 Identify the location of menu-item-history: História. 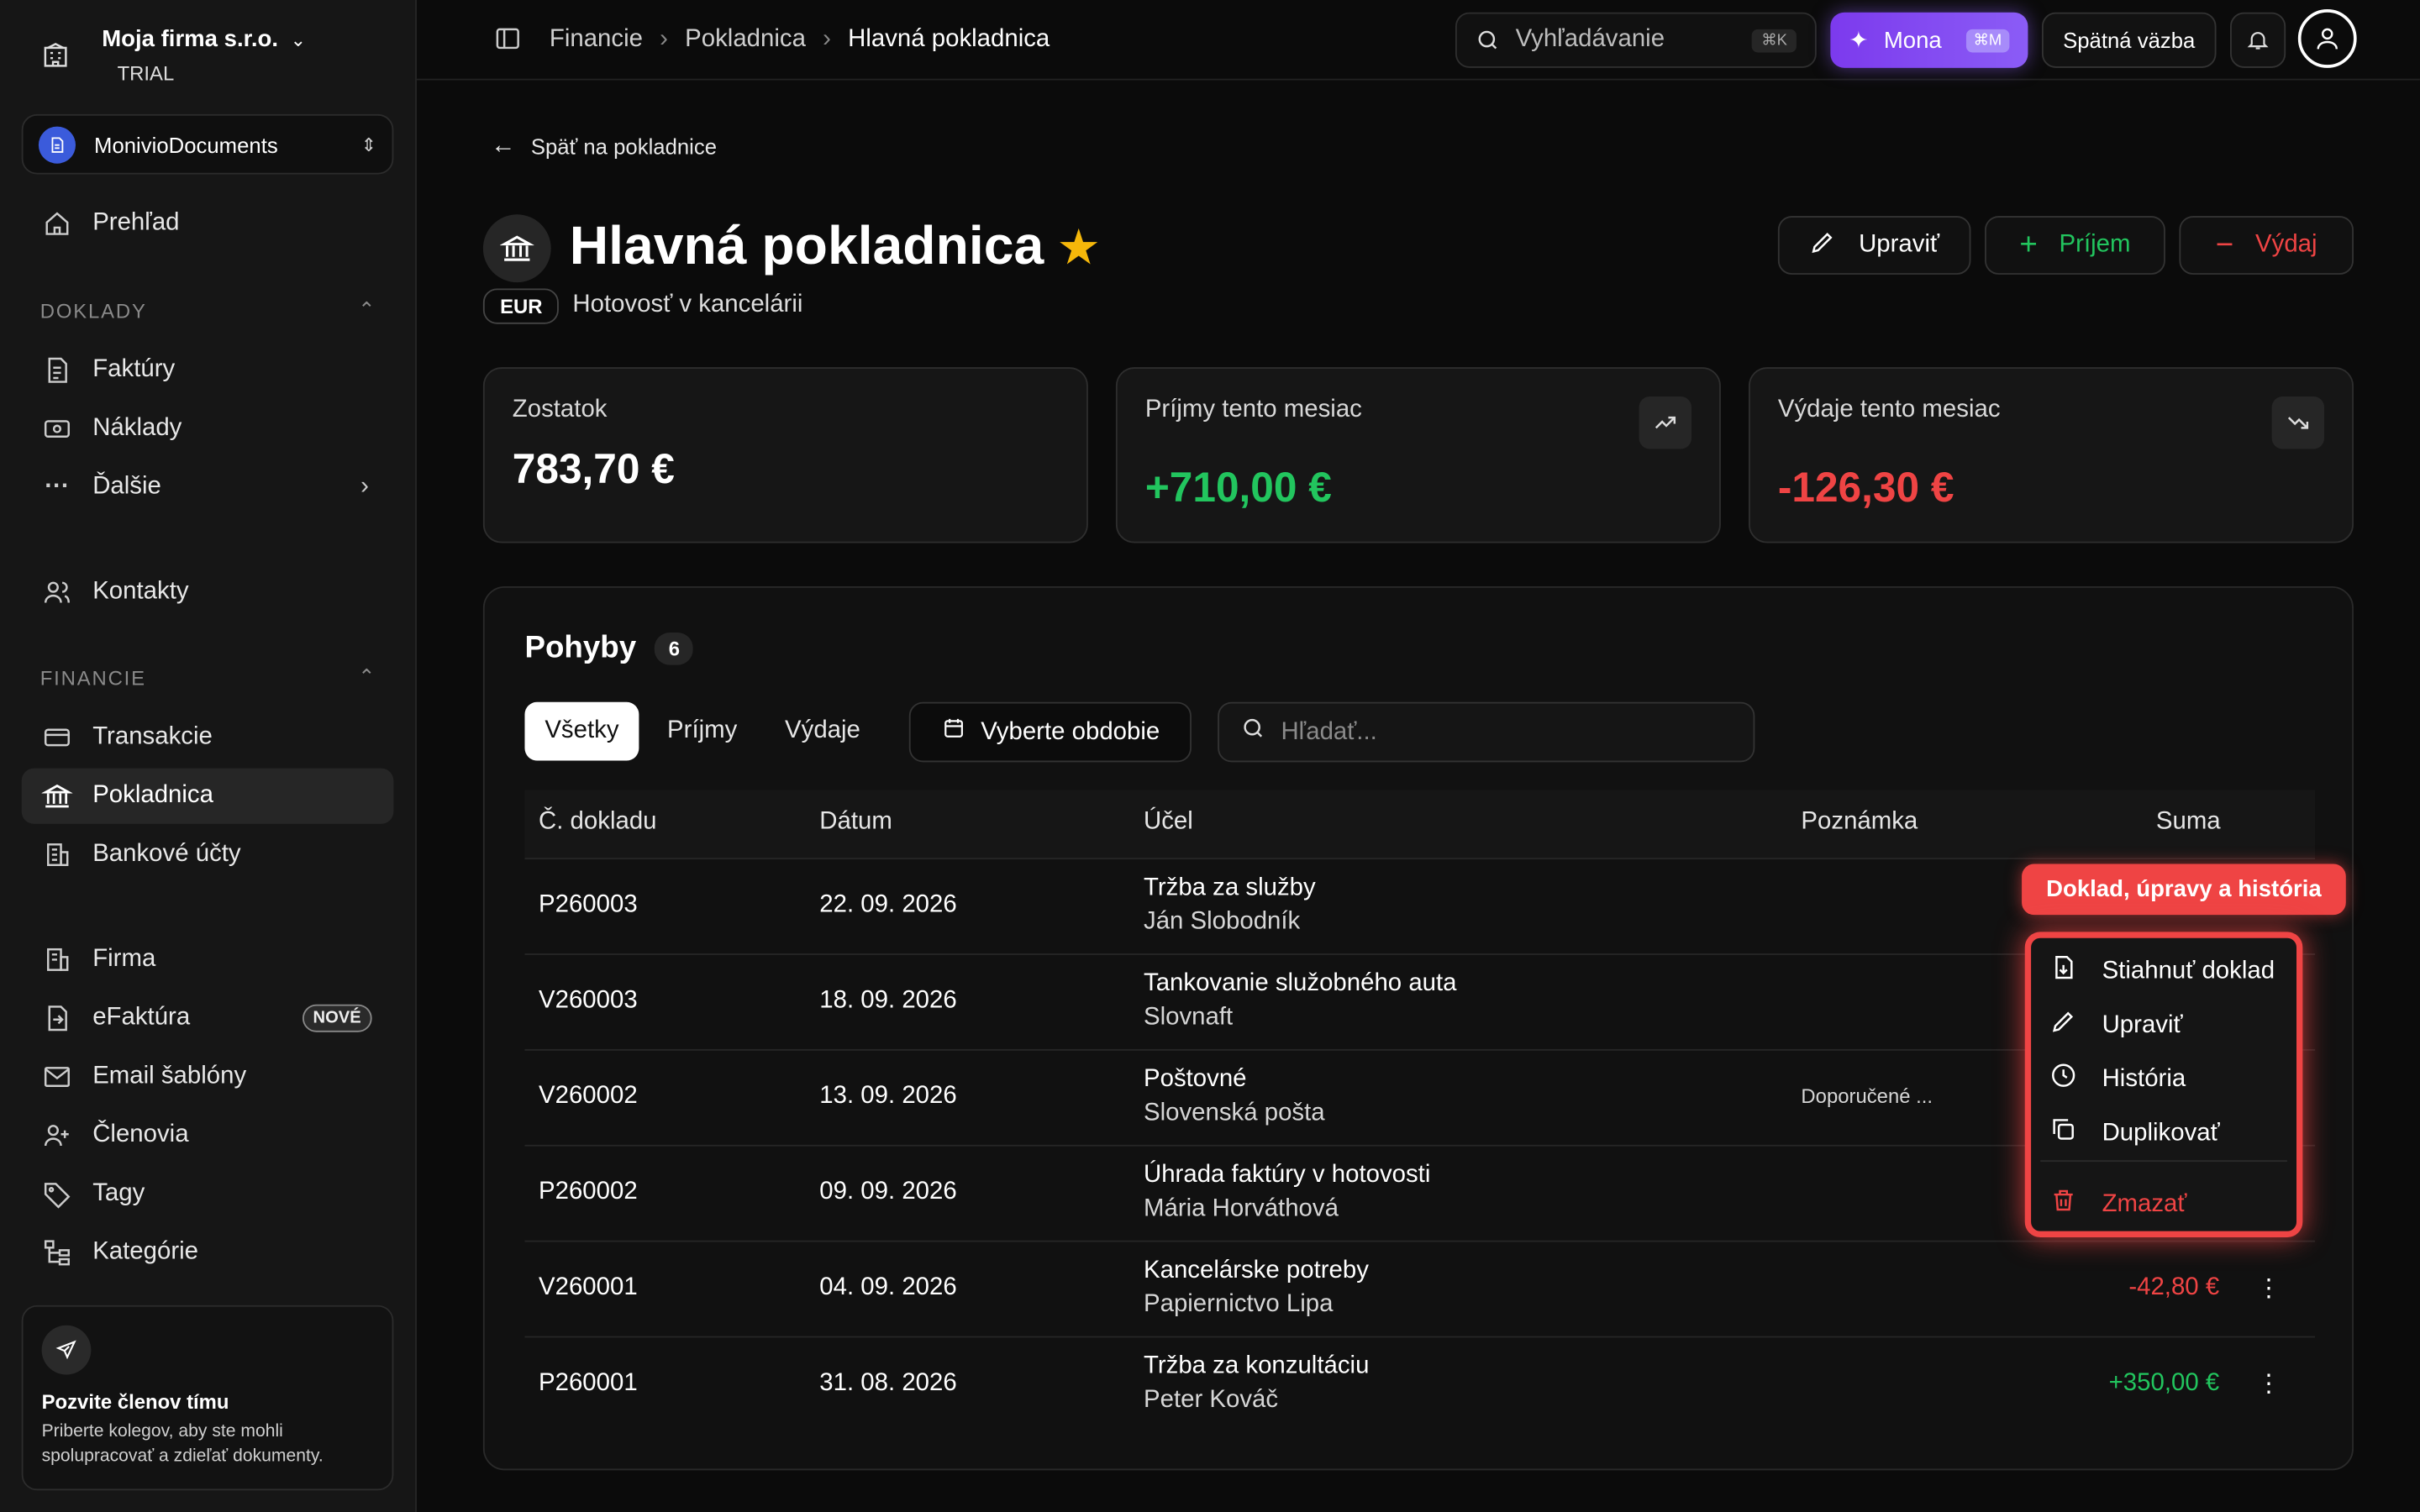
(2163, 1079).